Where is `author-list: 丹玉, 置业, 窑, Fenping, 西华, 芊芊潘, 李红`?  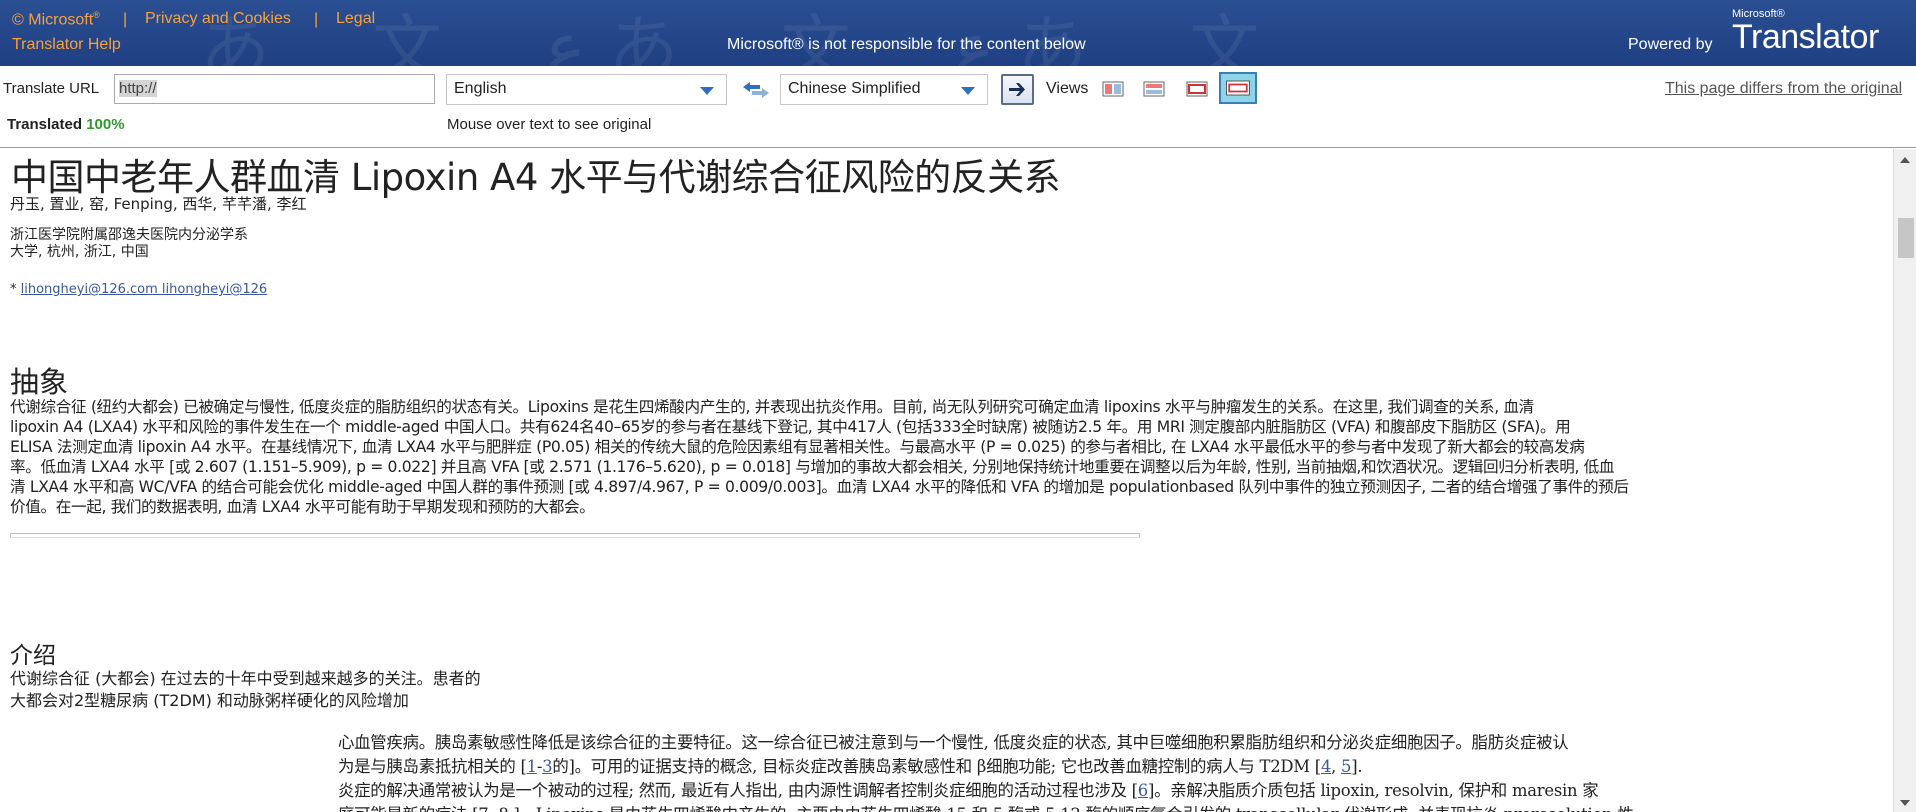
author-list: 丹玉, 置业, 窑, Fenping, 西华, 芊芊潘, 李红 is located at coordinates (158, 204).